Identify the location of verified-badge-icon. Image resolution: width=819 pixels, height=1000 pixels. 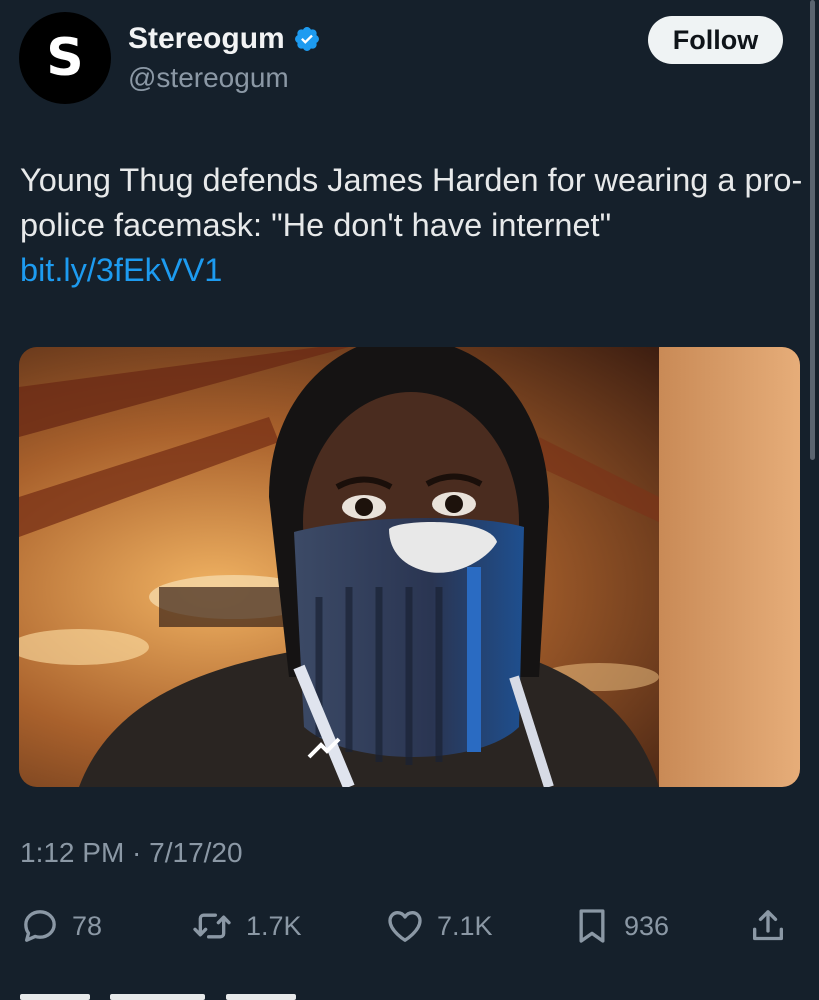
(306, 39).